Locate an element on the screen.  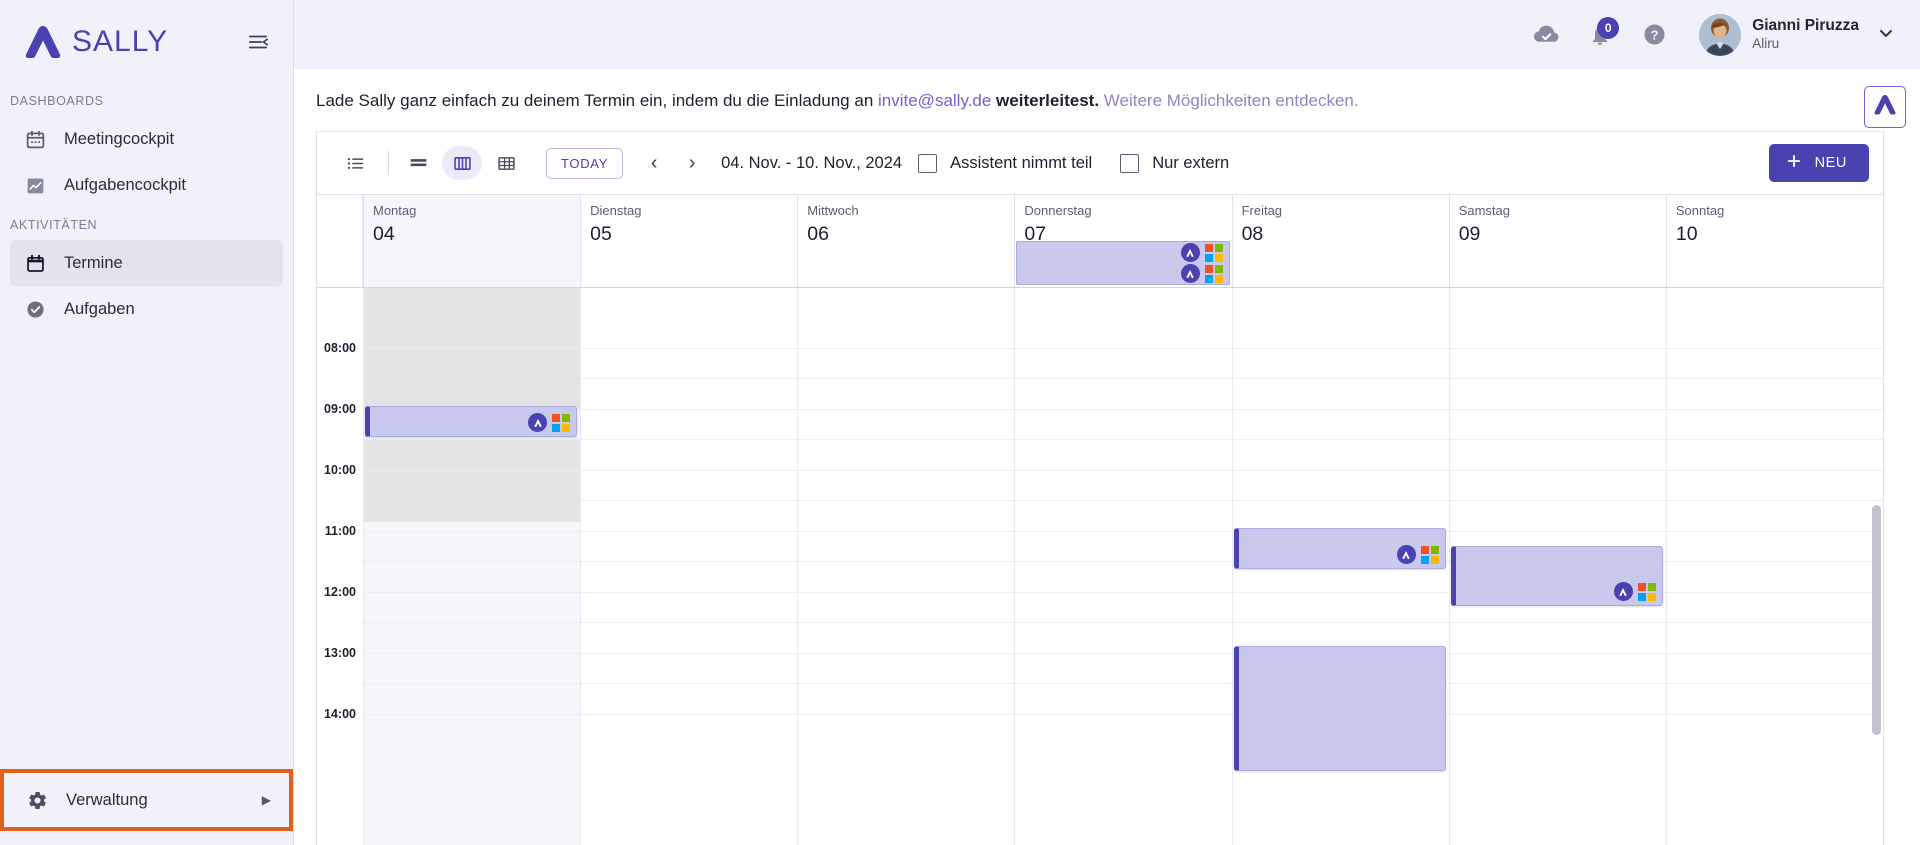
day-name: Montag is located at coordinates (395, 210).